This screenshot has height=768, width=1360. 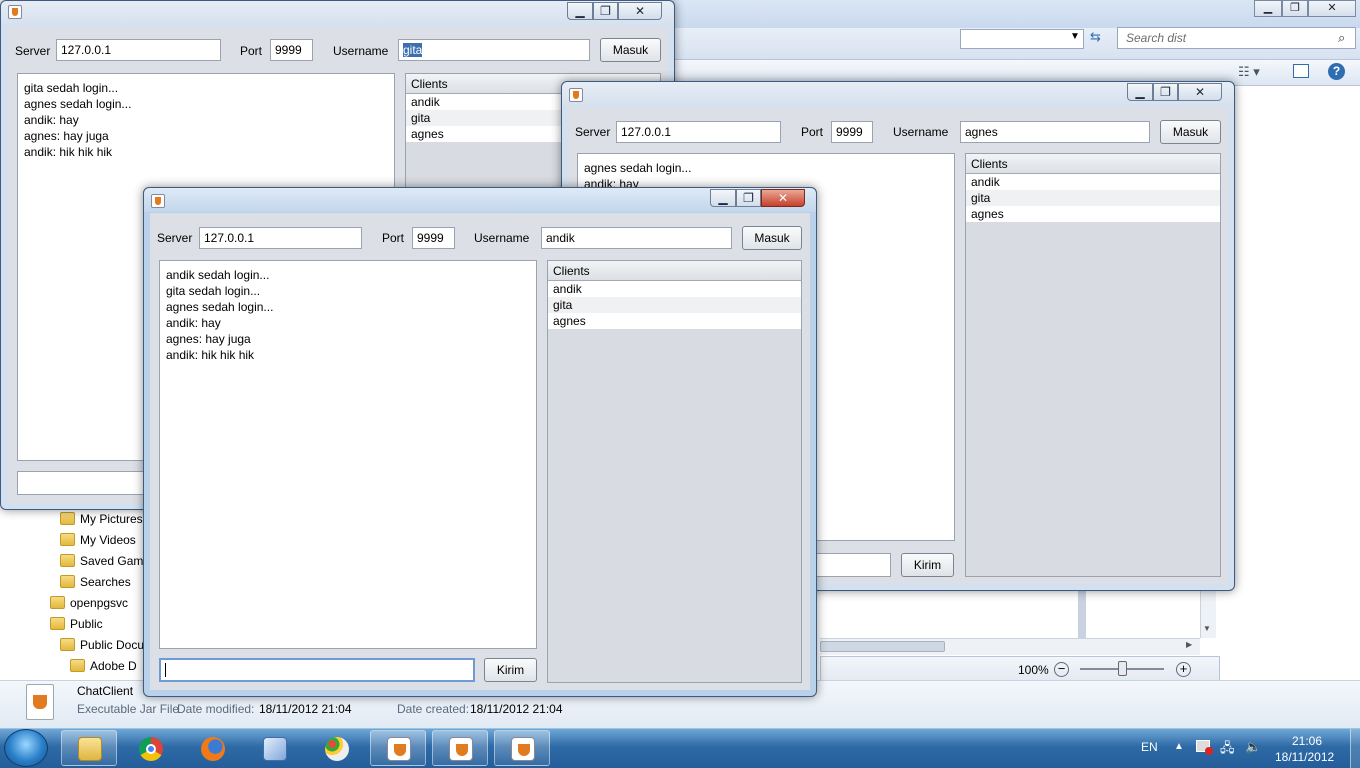 I want to click on message-input, so click(x=317, y=670).